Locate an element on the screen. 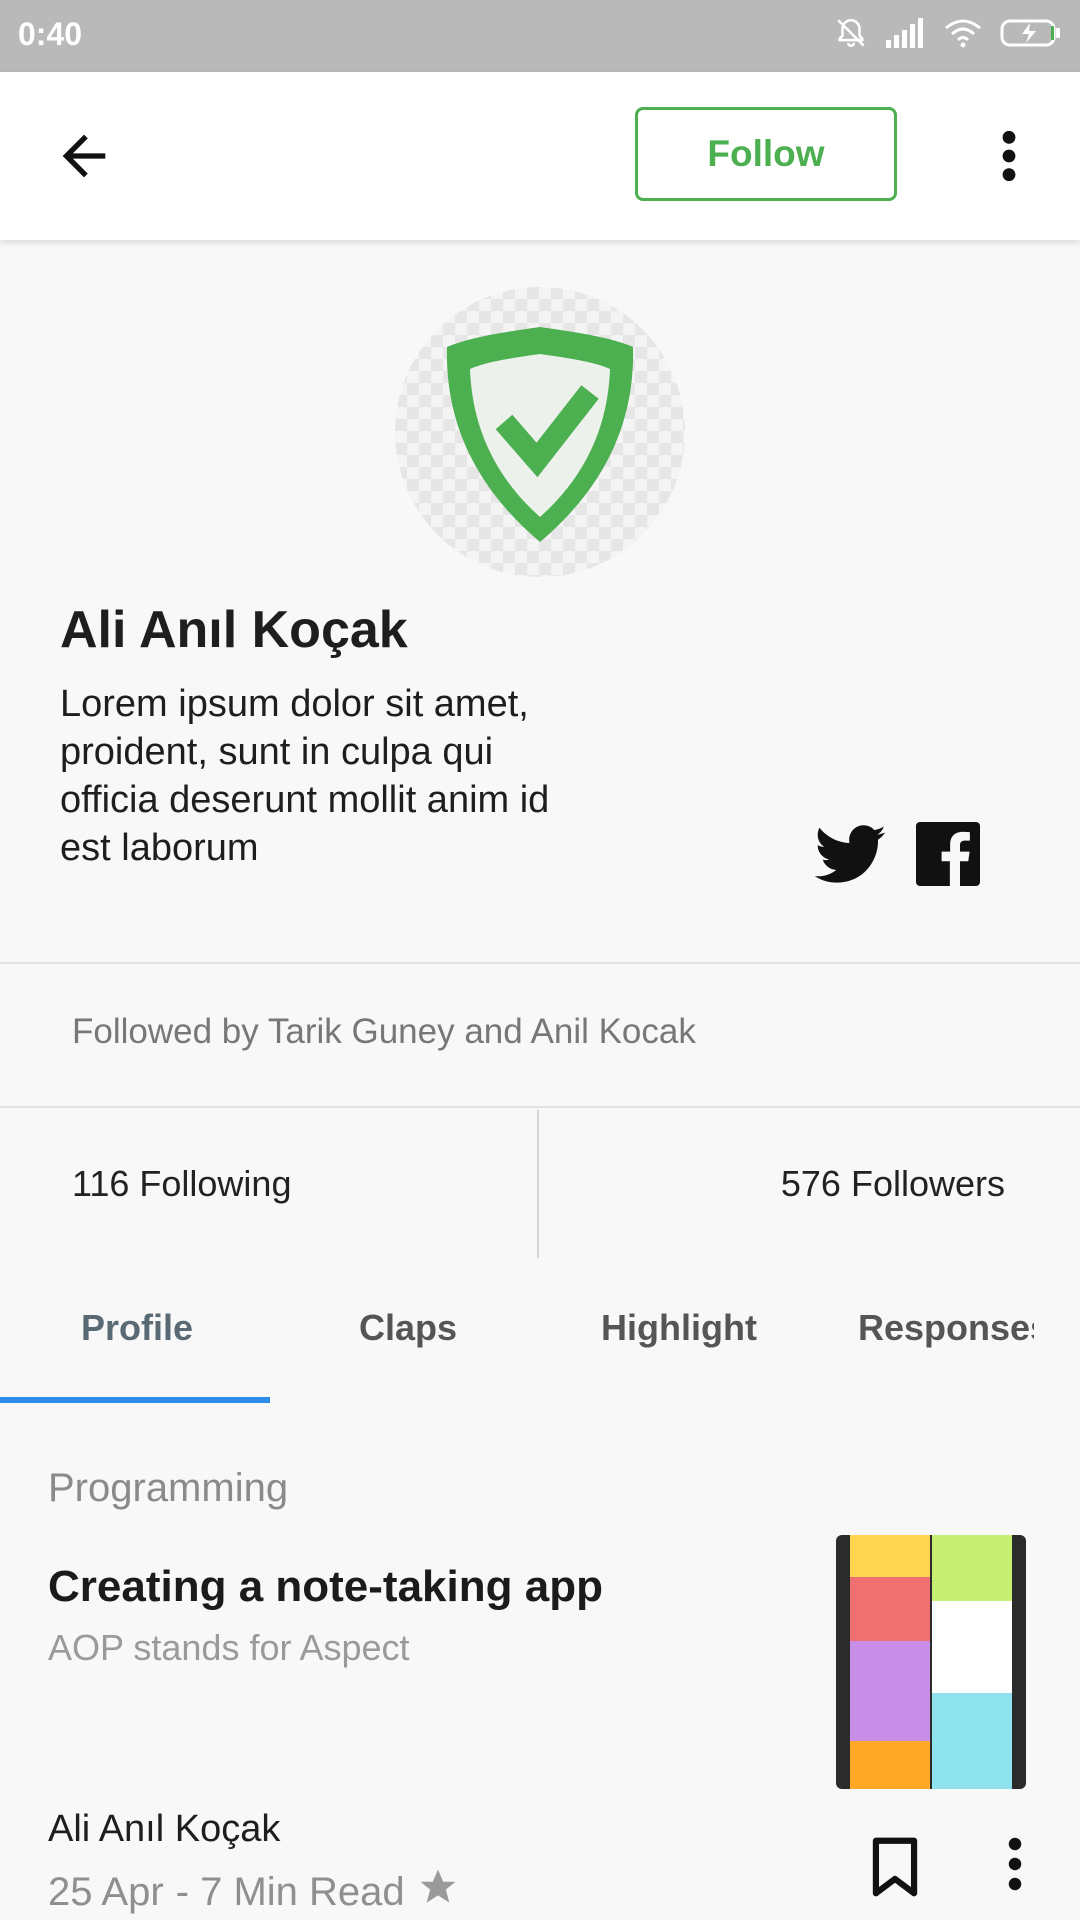  article-title: Creating a note-taking app is located at coordinates (325, 1587).